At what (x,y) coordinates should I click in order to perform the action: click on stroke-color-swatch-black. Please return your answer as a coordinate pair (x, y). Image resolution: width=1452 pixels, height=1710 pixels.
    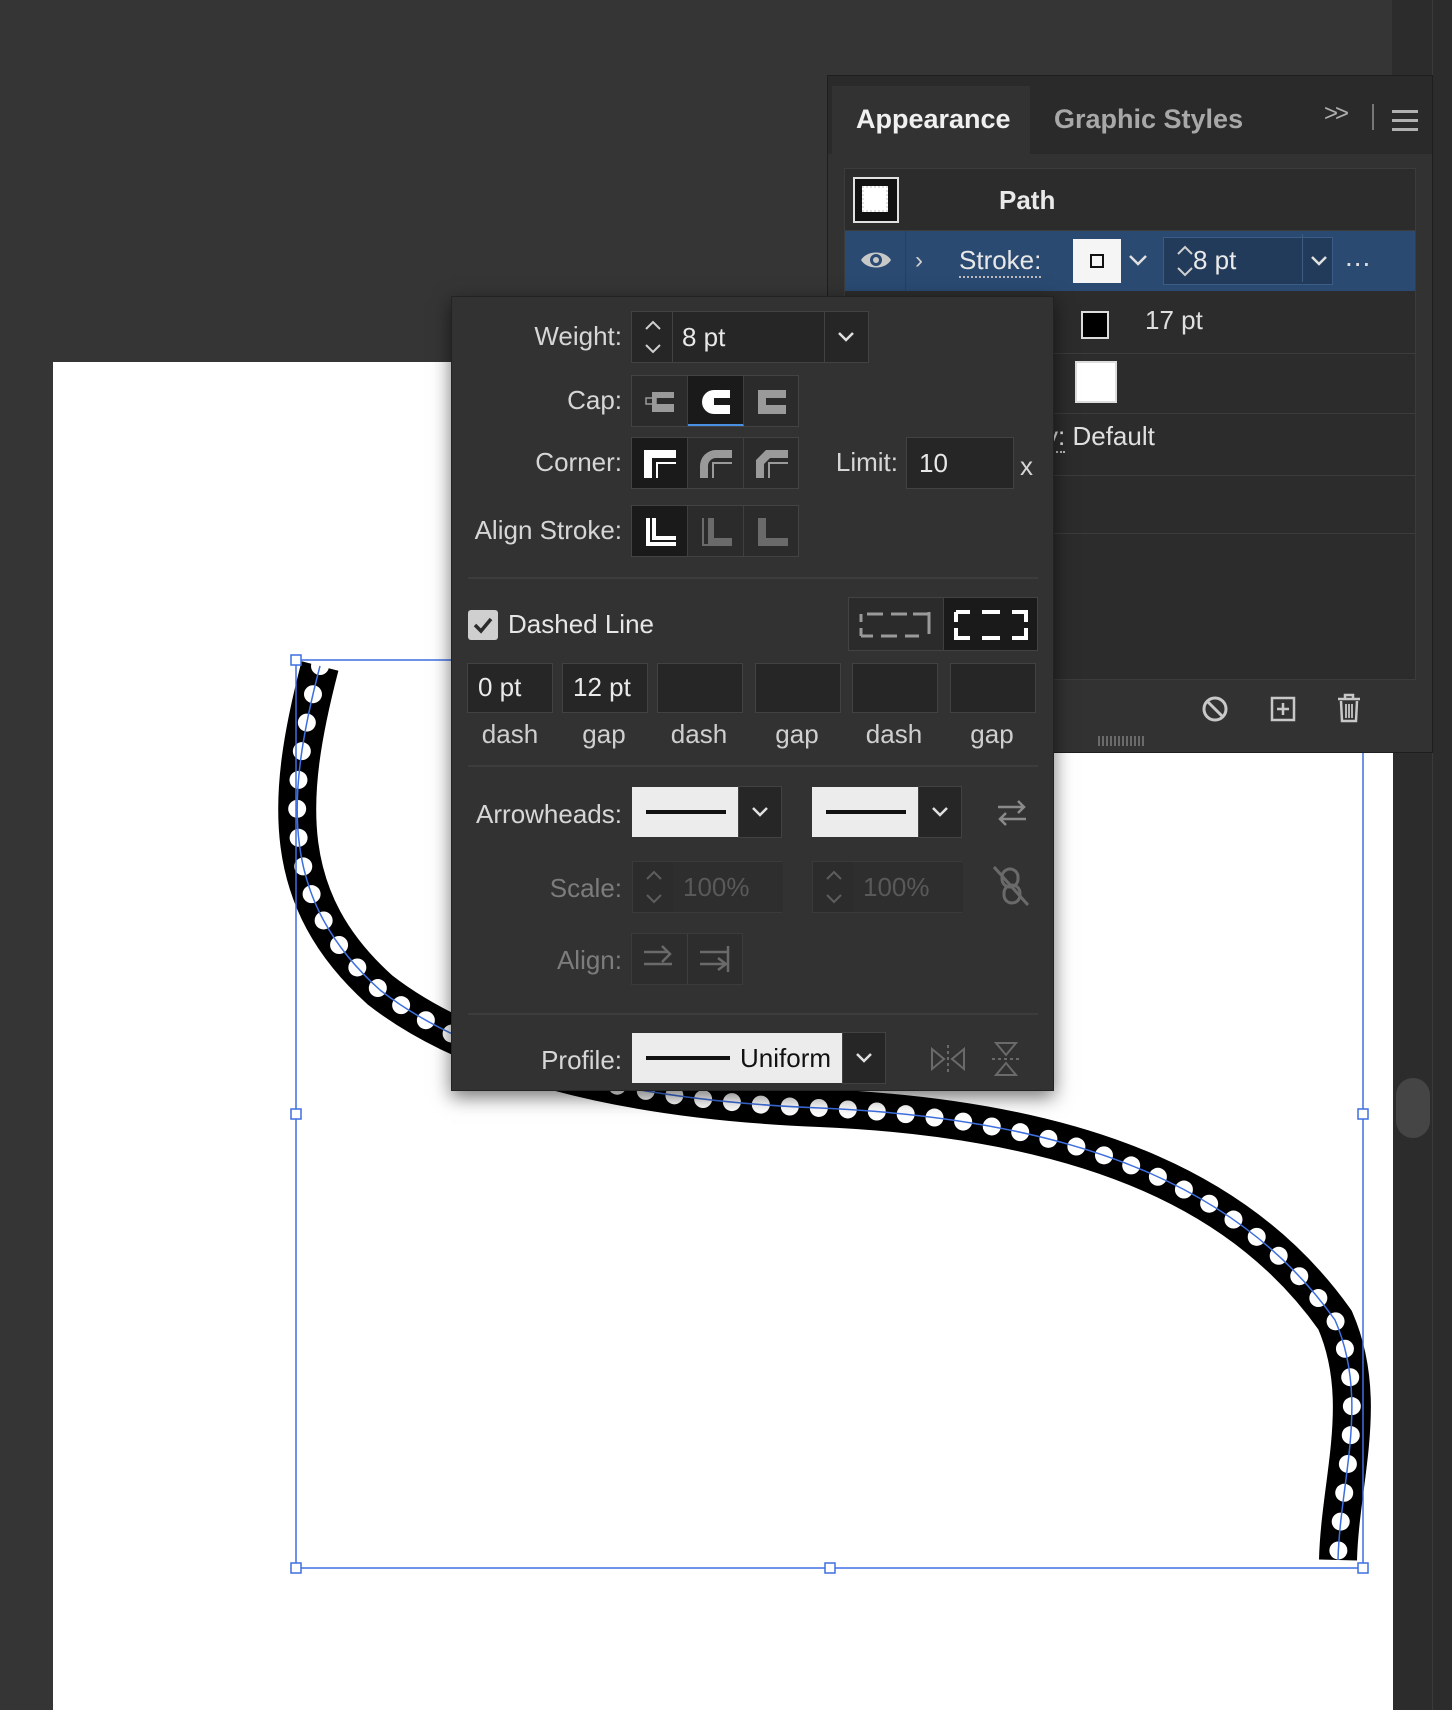
    Looking at the image, I should click on (1095, 325).